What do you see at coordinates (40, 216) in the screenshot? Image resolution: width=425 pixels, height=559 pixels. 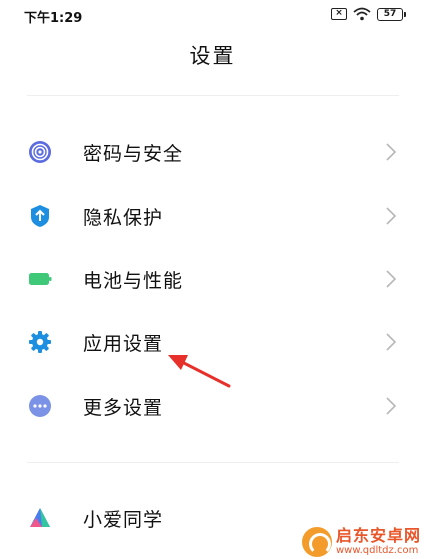 I see `privacy-shield-icon` at bounding box center [40, 216].